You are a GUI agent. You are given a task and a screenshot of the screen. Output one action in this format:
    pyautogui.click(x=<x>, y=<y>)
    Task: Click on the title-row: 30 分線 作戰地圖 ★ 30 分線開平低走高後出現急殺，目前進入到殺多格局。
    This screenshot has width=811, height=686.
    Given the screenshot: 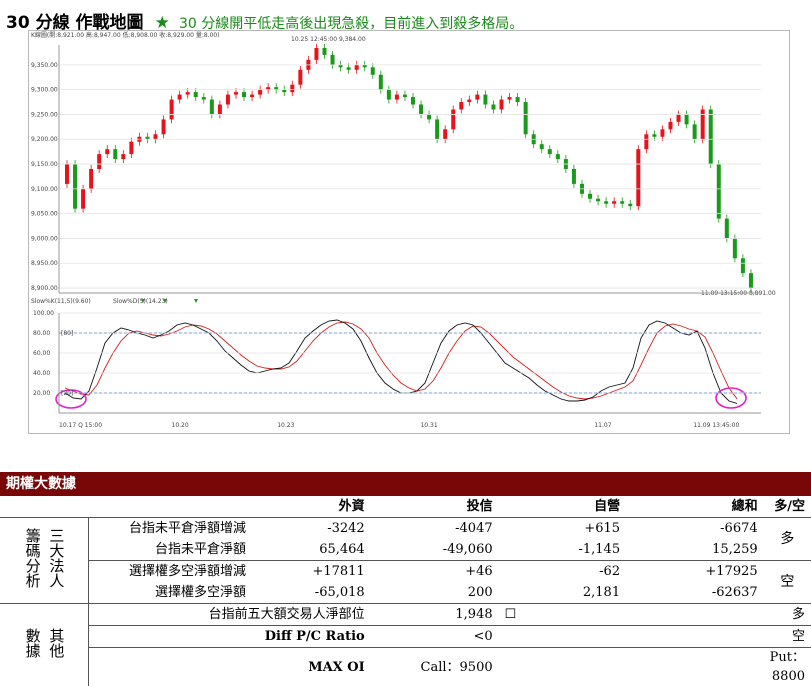 What is the action you would take?
    pyautogui.click(x=264, y=20)
    